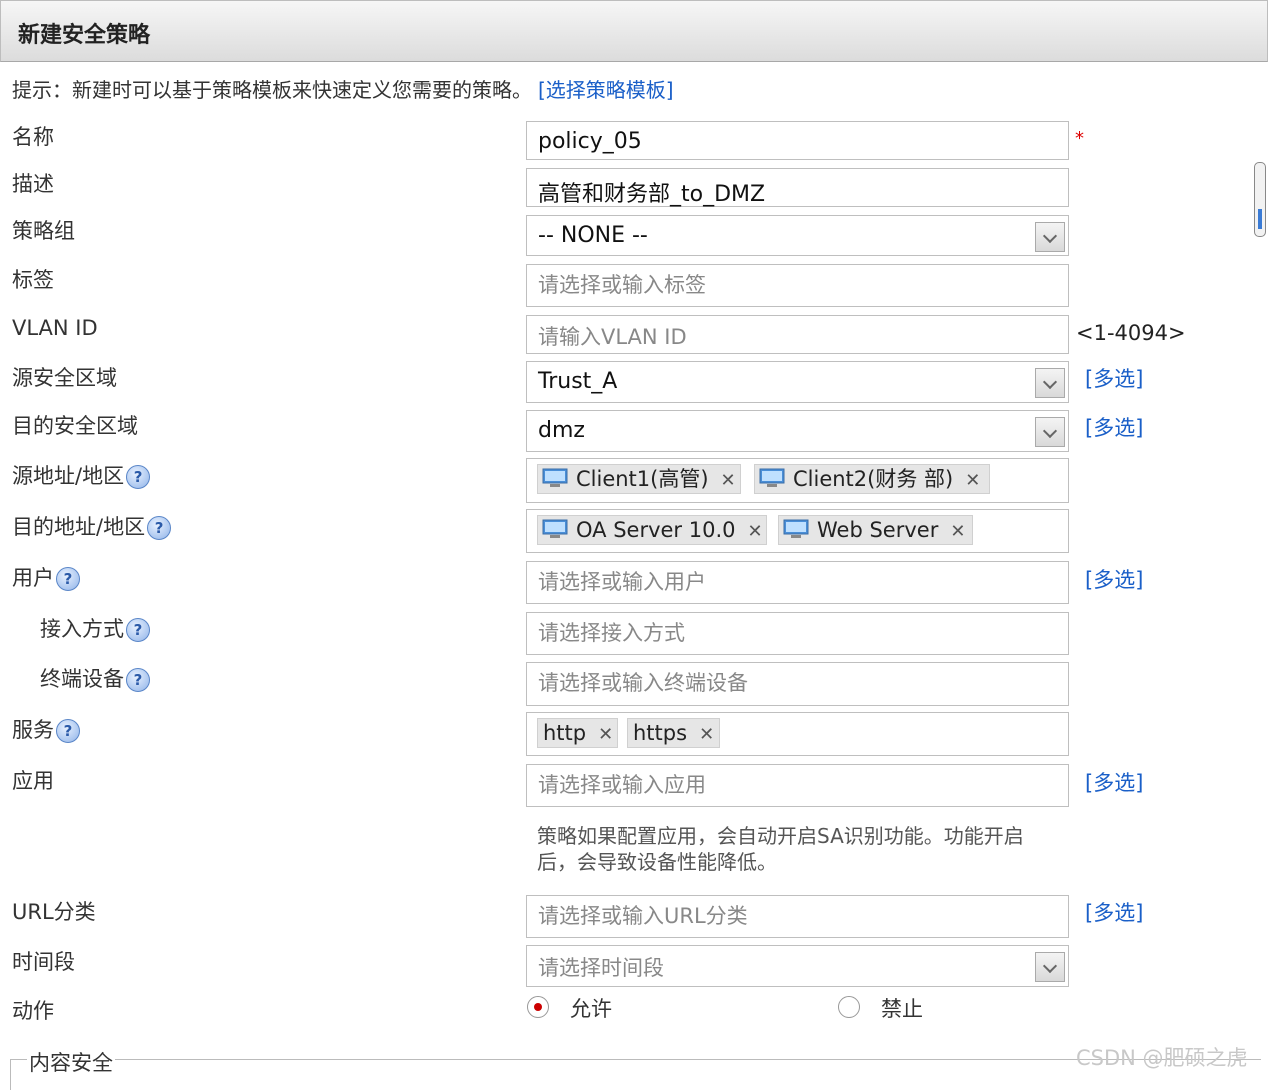 This screenshot has height=1090, width=1268. Describe the element at coordinates (797, 633) in the screenshot. I see `access-method-input: 请选择接入方式` at that location.